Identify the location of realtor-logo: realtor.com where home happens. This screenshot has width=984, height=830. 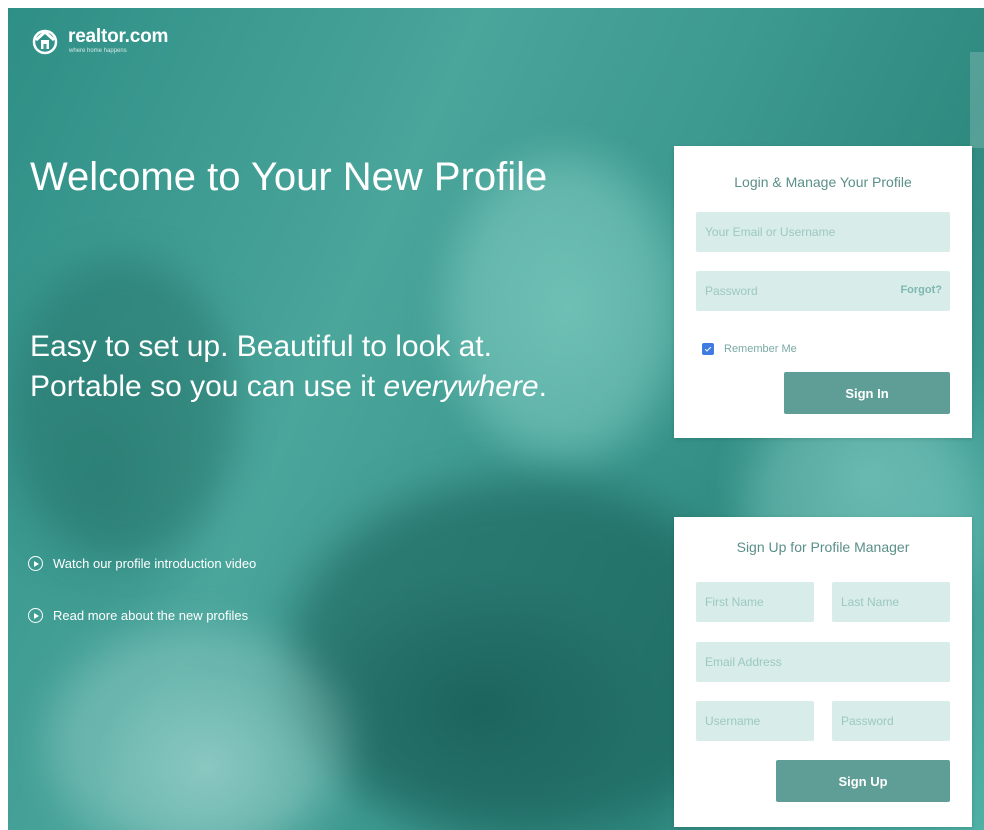
(99, 41).